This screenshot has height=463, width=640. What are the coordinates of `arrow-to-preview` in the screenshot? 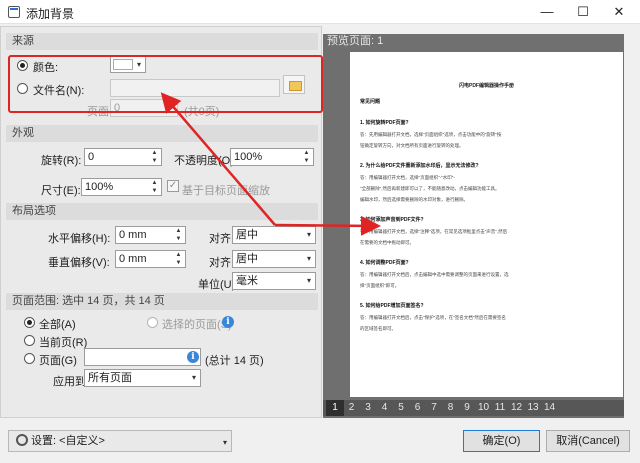 It's located at (327, 225).